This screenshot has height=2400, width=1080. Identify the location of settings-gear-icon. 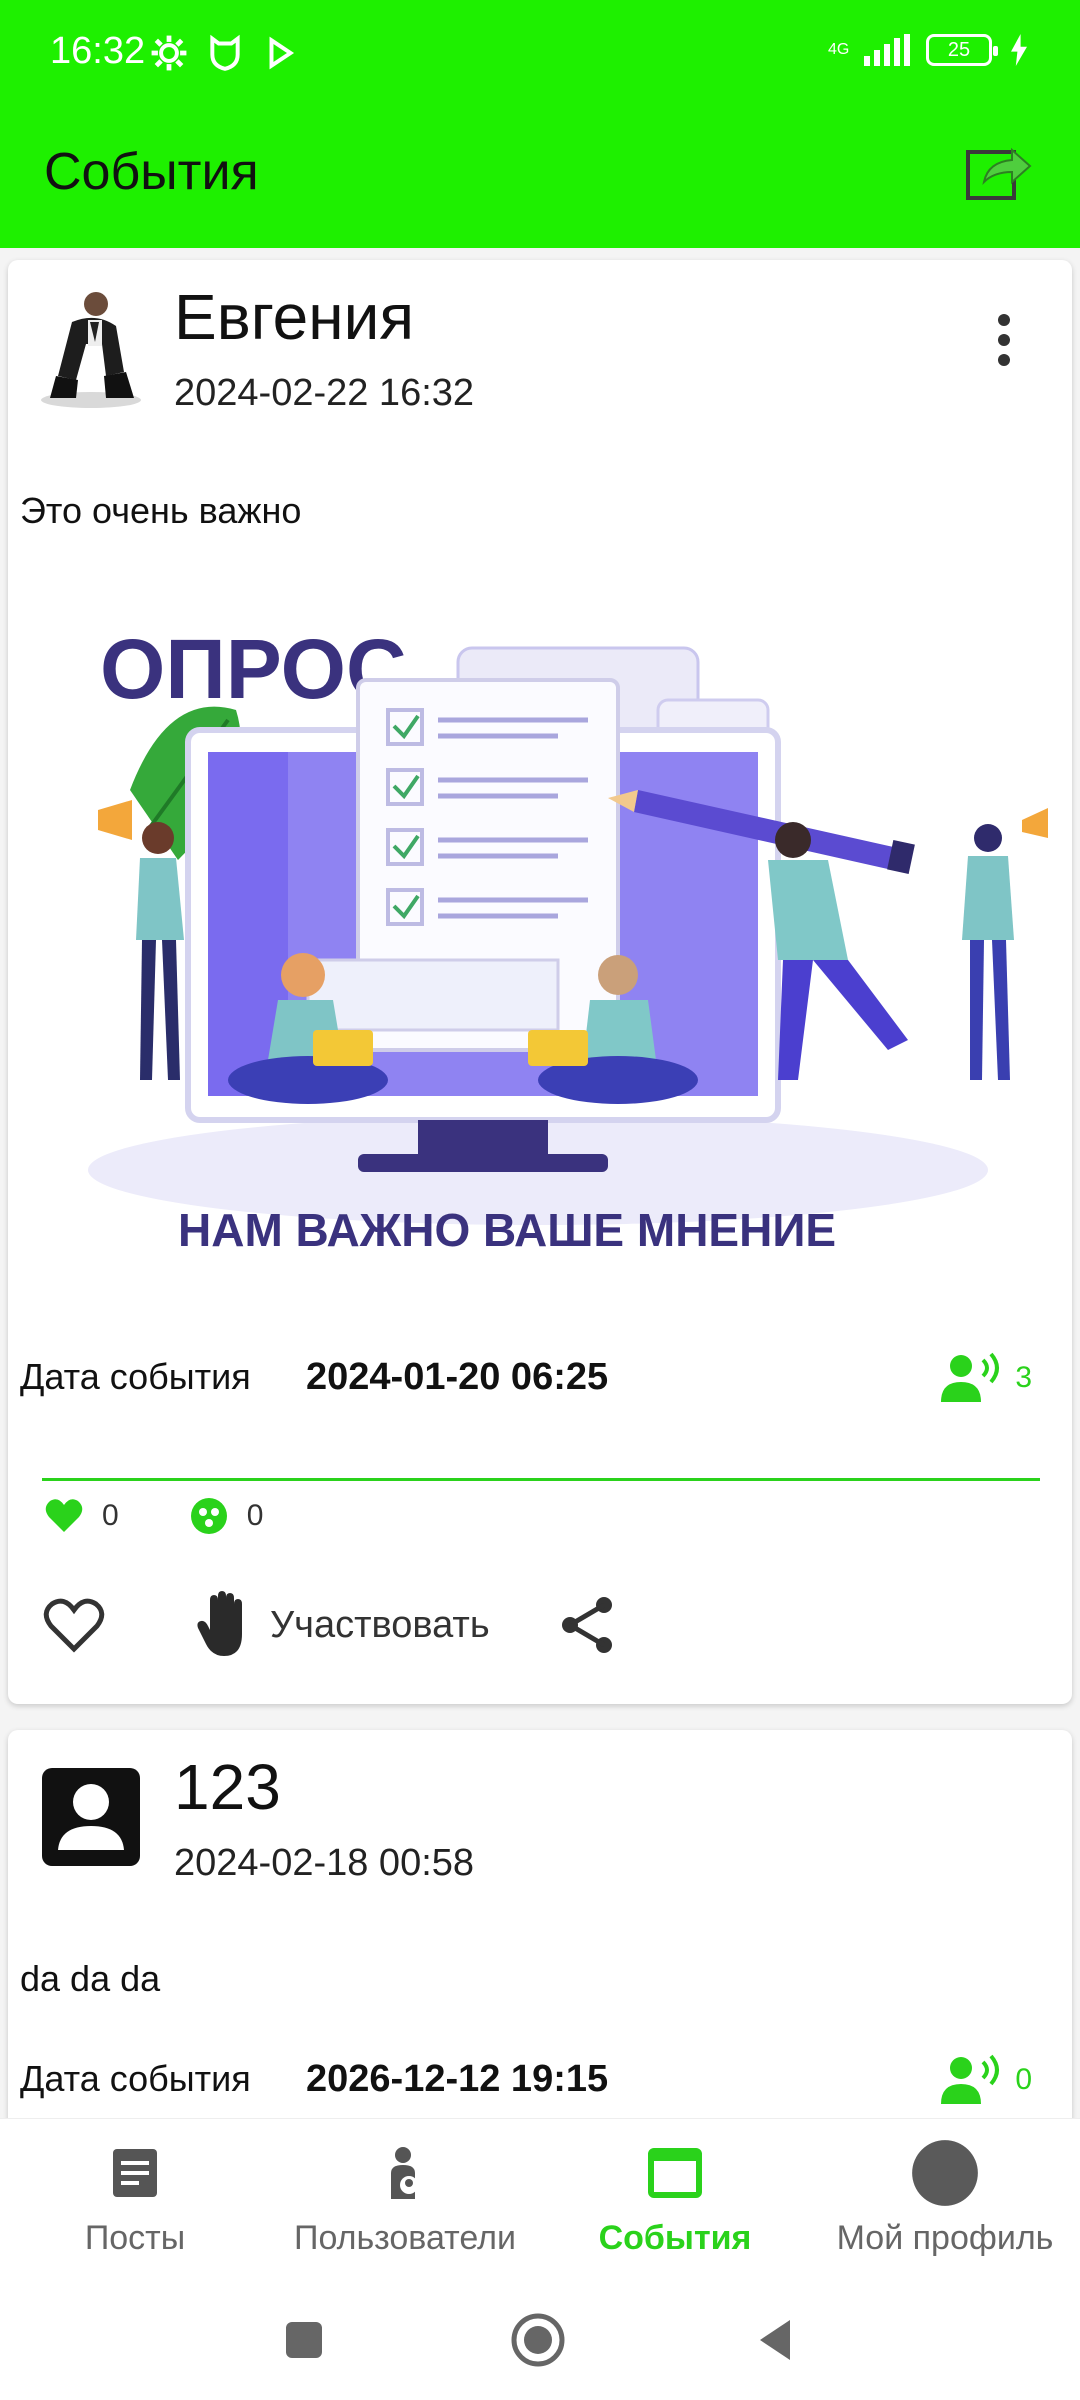
(169, 53).